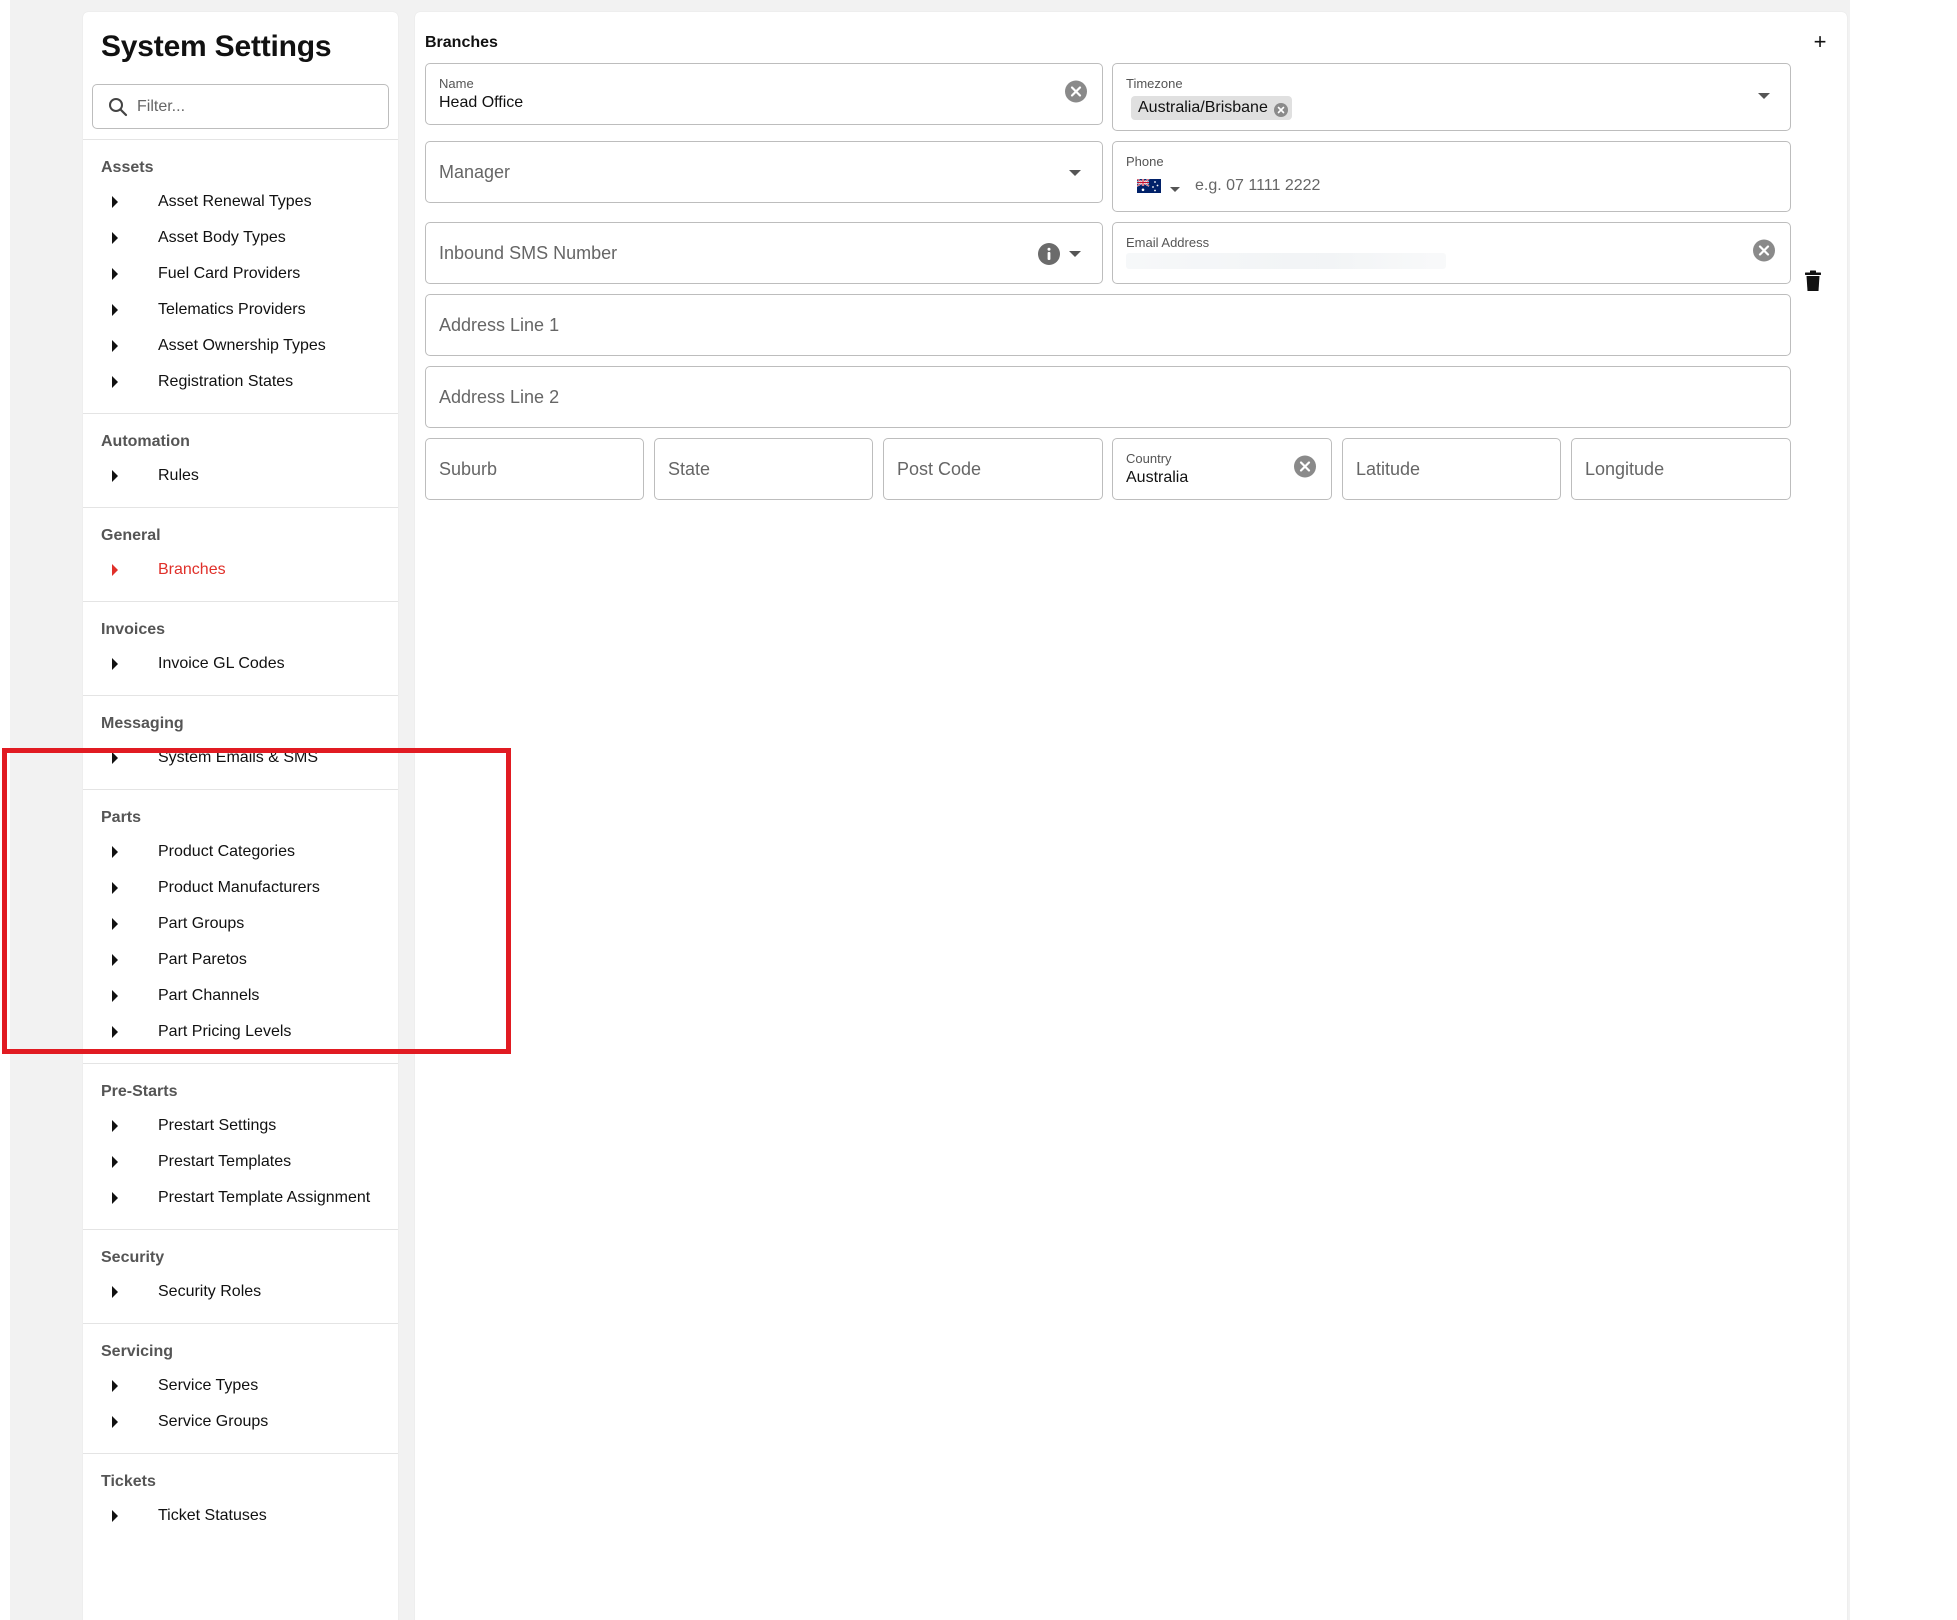  Describe the element at coordinates (240, 476) in the screenshot. I see `nav-item-rules: Rules` at that location.